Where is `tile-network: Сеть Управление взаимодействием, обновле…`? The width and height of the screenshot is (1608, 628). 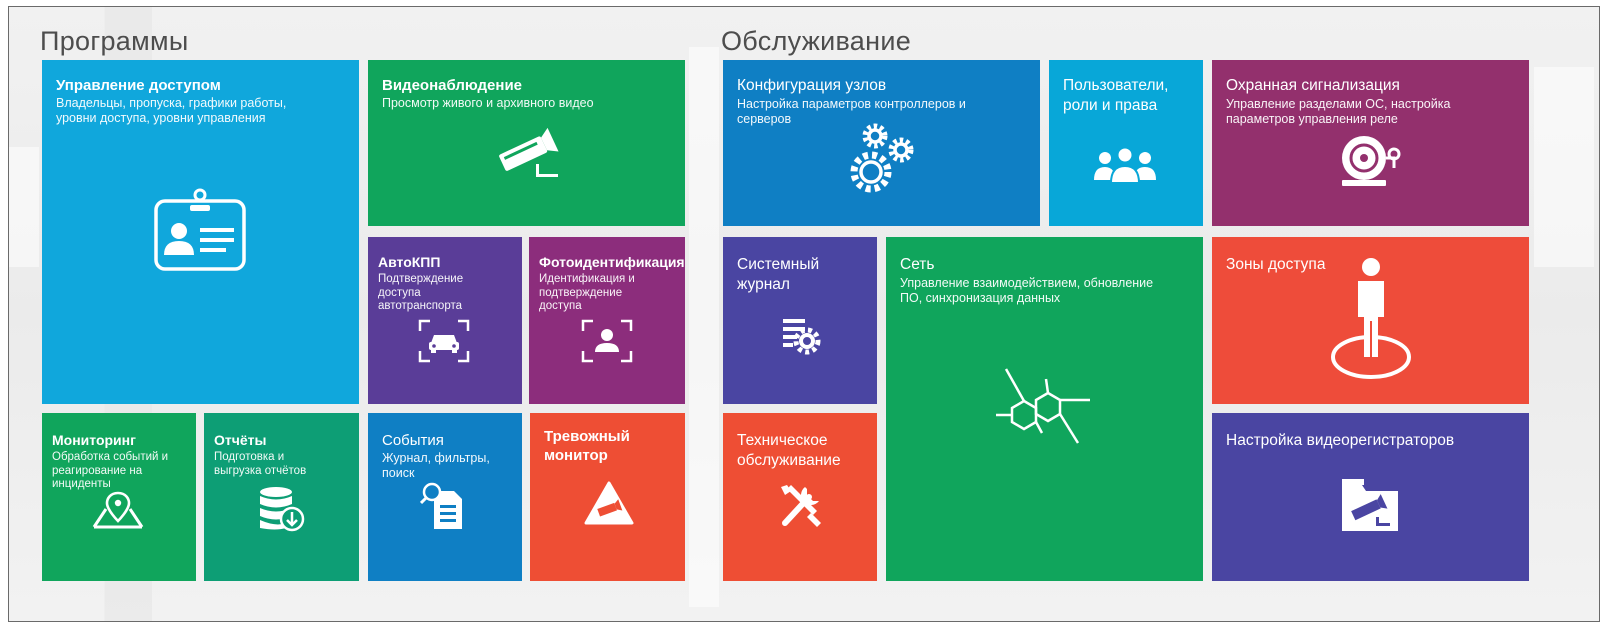 tile-network: Сеть Управление взаимодействием, обновле… is located at coordinates (1044, 409).